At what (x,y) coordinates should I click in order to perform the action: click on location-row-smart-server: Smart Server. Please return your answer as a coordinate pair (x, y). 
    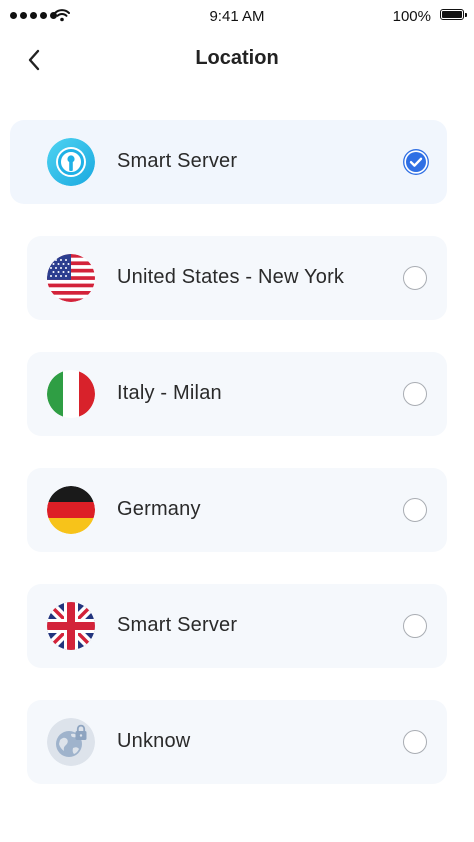
    Looking at the image, I should click on (228, 162).